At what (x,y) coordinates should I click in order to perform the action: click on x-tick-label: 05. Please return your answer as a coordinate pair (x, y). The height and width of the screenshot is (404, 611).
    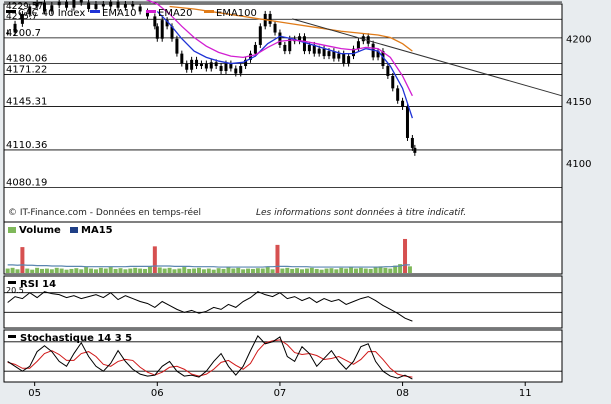
    Looking at the image, I should click on (34, 393).